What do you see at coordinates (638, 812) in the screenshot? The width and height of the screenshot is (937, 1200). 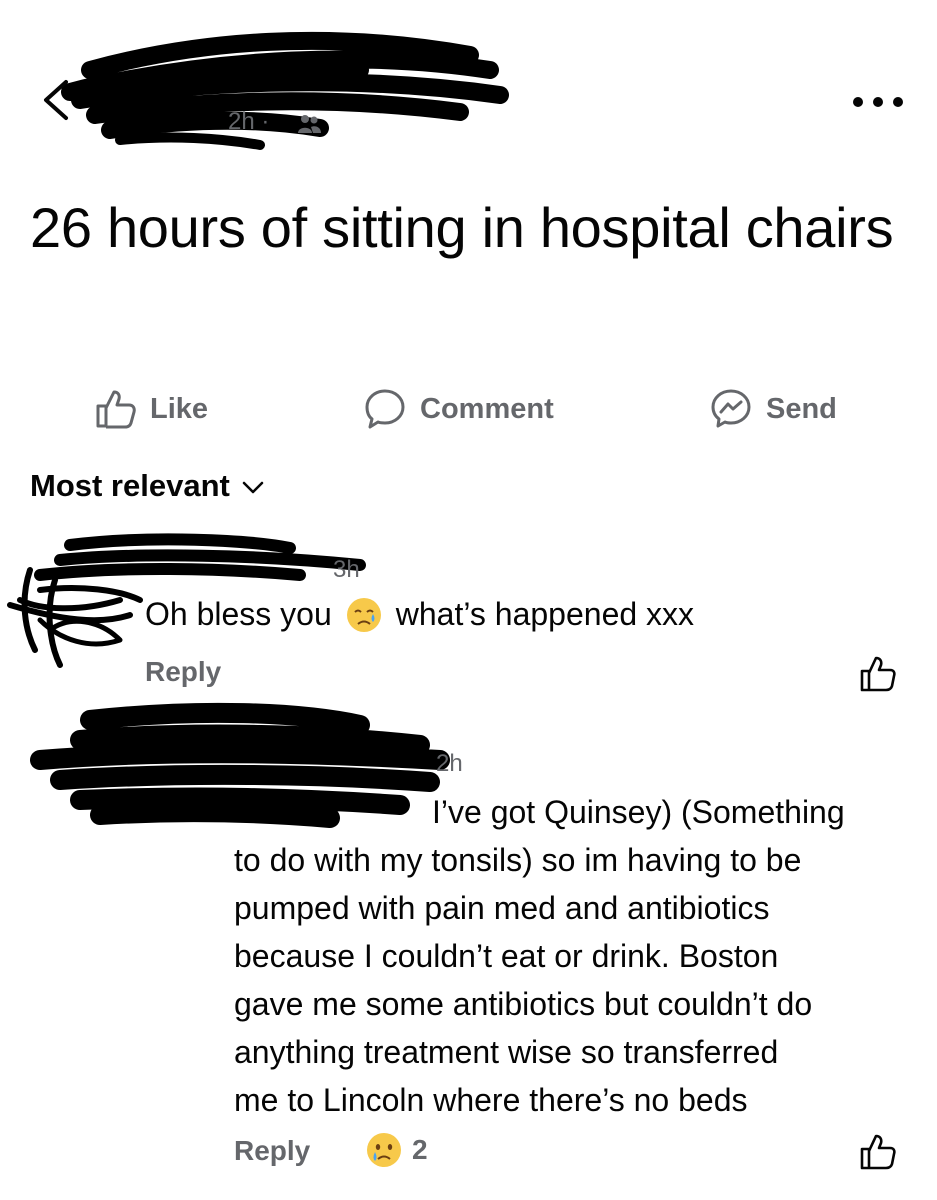 I see `comment-2-first-line: I’ve got Quinsey) (Something` at bounding box center [638, 812].